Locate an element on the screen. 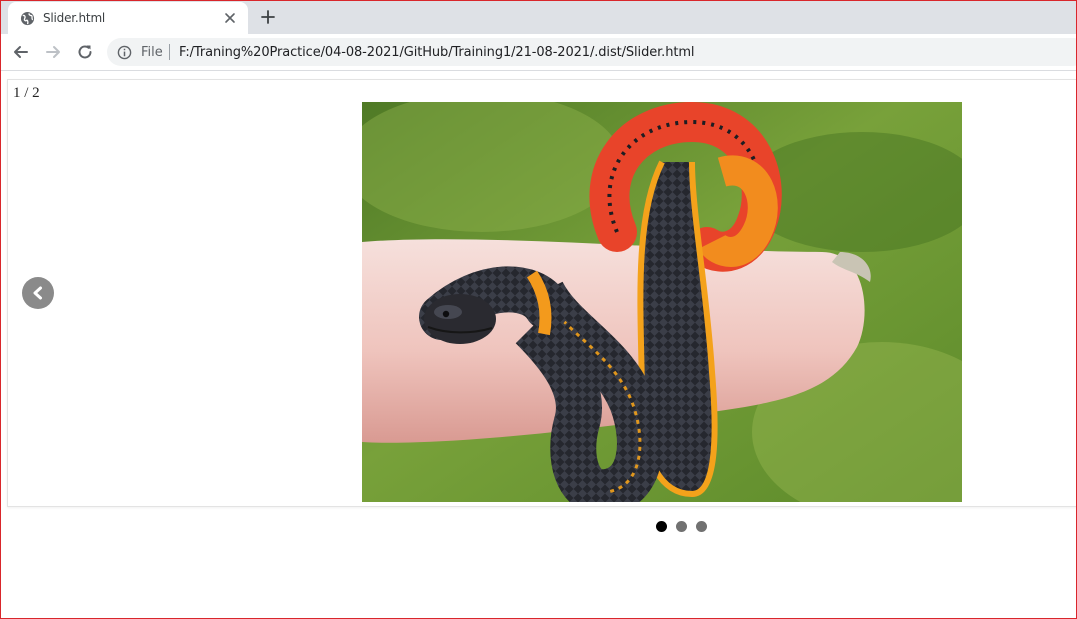 The width and height of the screenshot is (1077, 619). chevron-left-icon is located at coordinates (37, 293).